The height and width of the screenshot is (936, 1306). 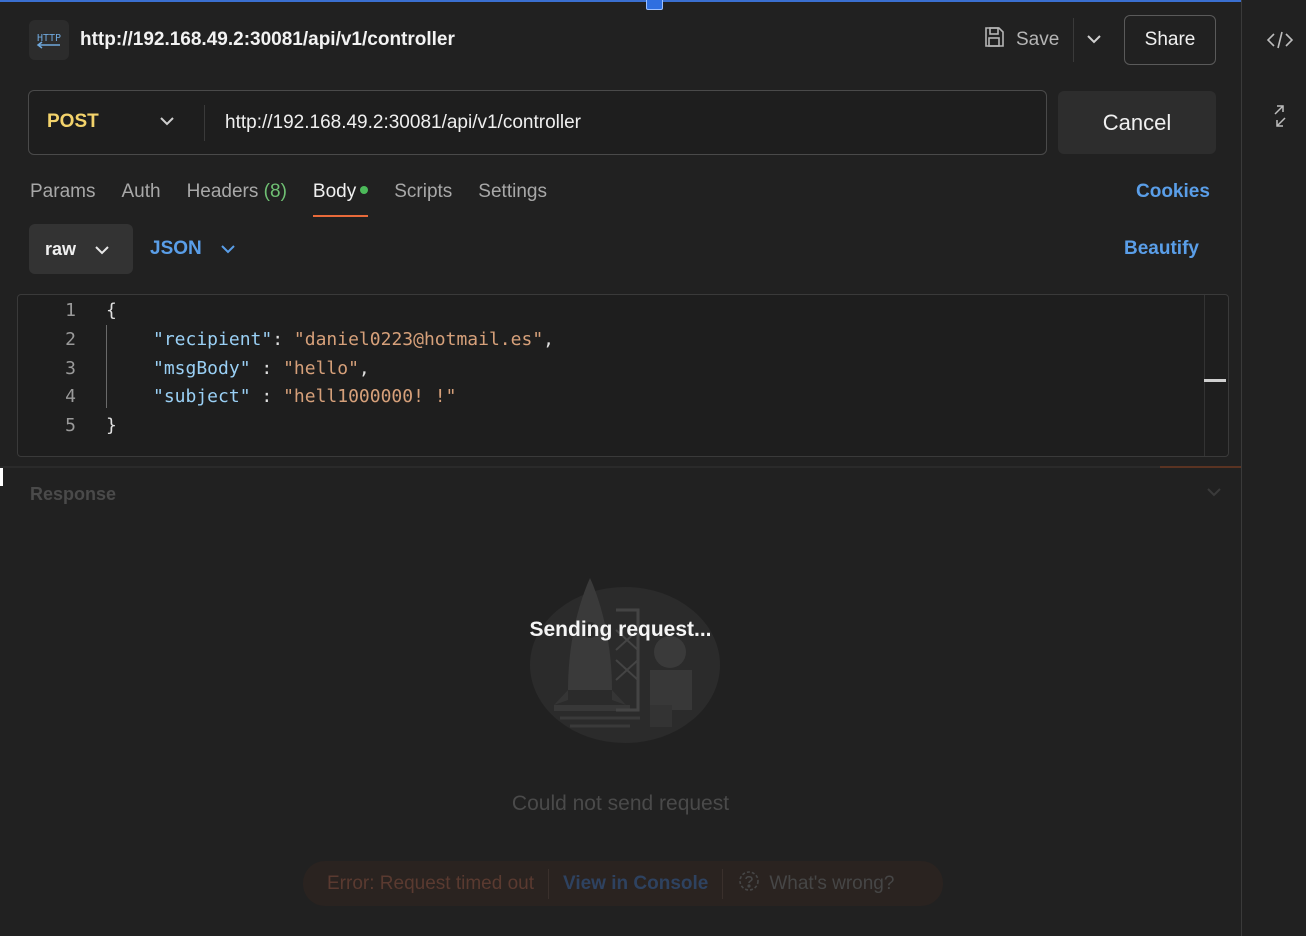 What do you see at coordinates (1273, 468) in the screenshot?
I see `right-sidebar` at bounding box center [1273, 468].